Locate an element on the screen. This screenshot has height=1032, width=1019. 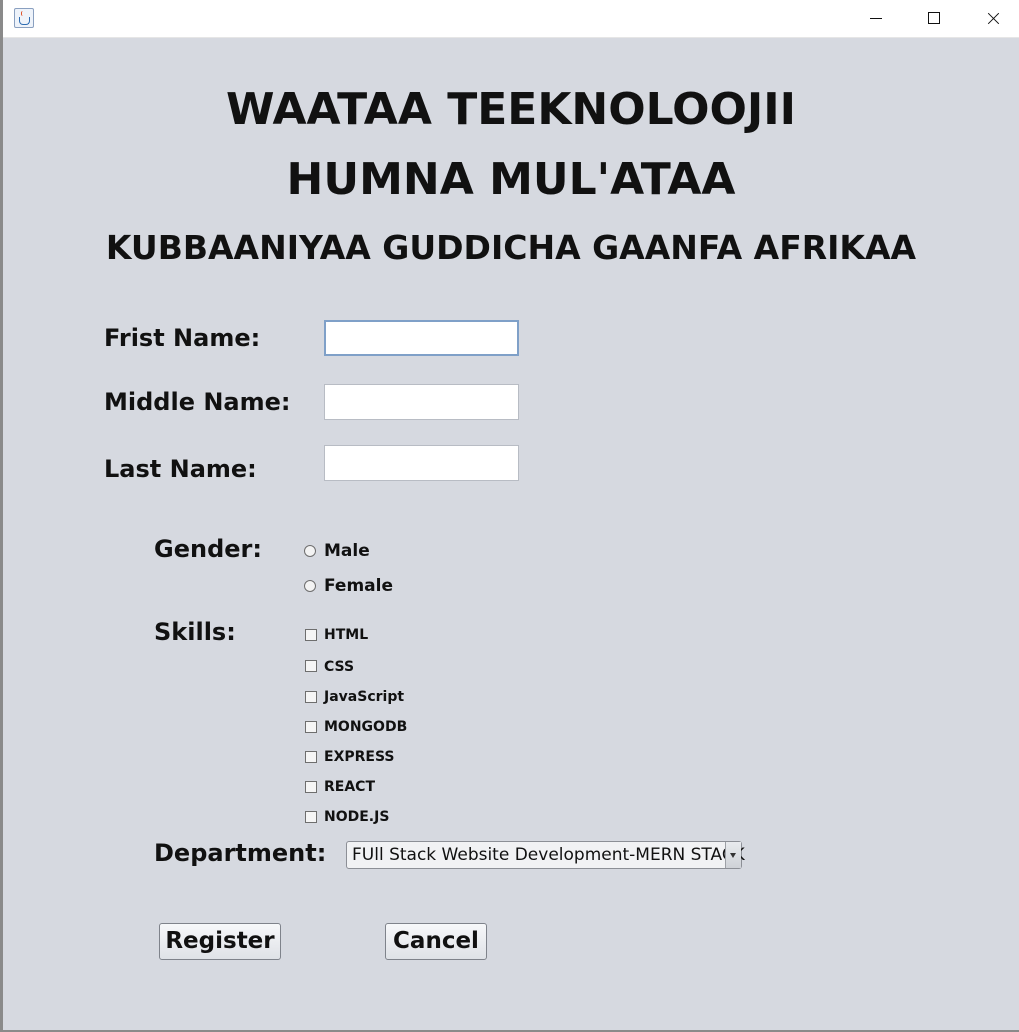
skill-react-label: REACT is located at coordinates (349, 787).